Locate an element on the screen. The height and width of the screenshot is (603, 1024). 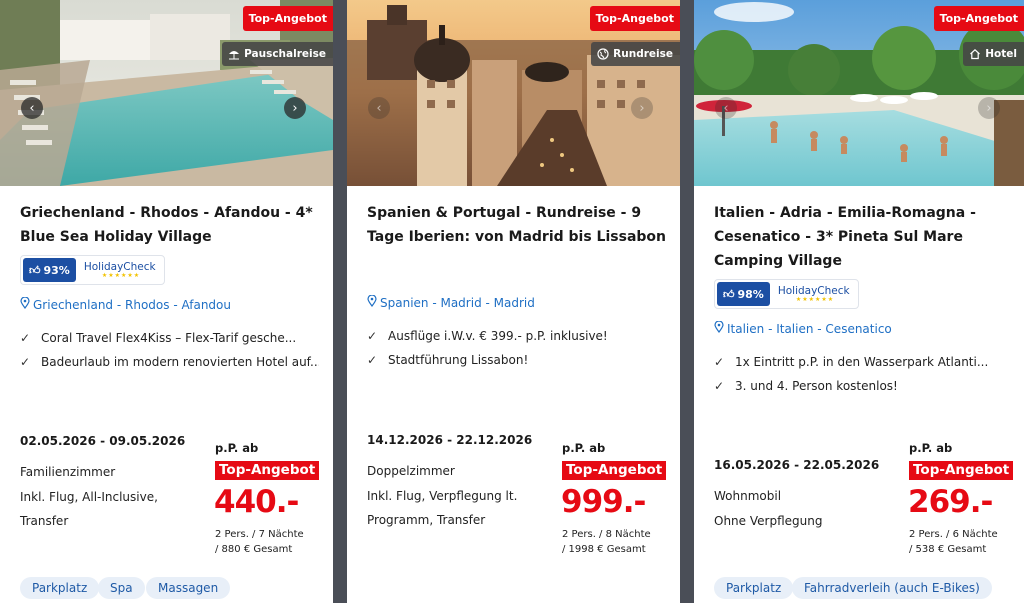
location-link: Spanien - Madrid - Madrid is located at coordinates (451, 302).